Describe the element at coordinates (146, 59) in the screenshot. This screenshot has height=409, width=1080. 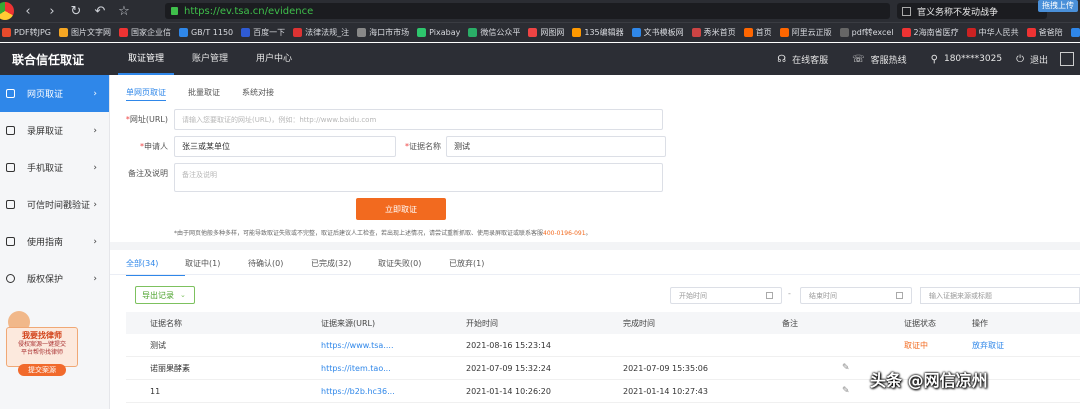
I see `tab-evidence-management: 取证管理` at that location.